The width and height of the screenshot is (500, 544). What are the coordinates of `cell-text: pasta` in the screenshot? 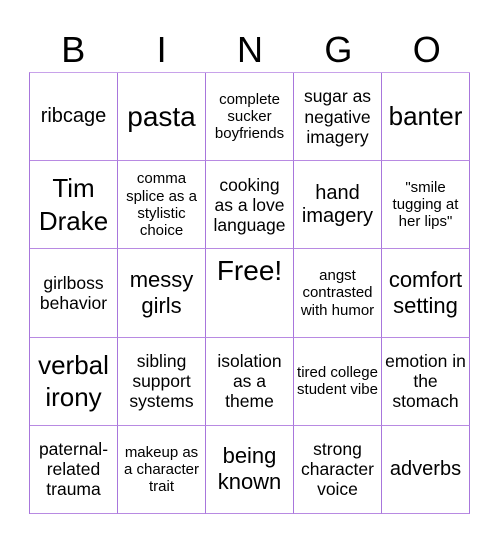 It's located at (161, 116).